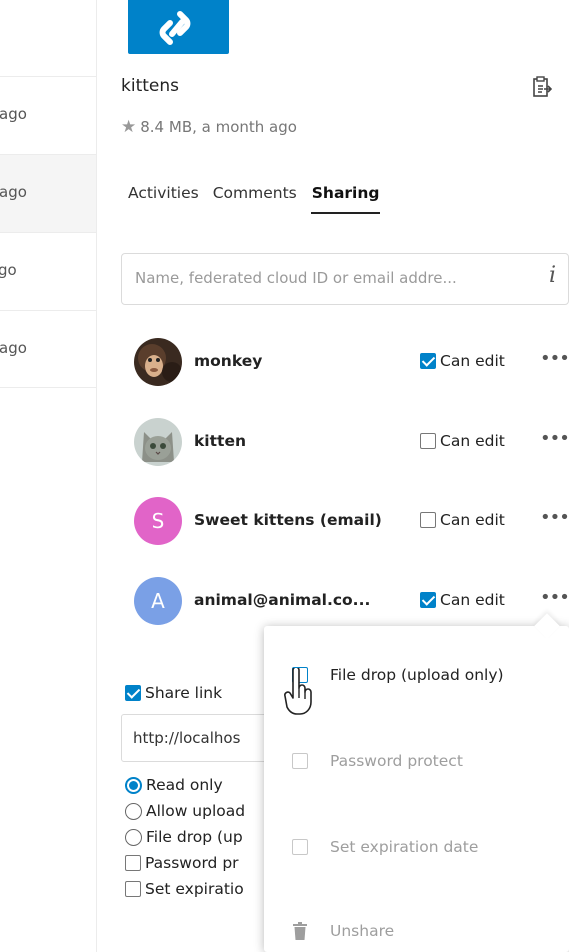  I want to click on set-expiration-checkbox, so click(300, 847).